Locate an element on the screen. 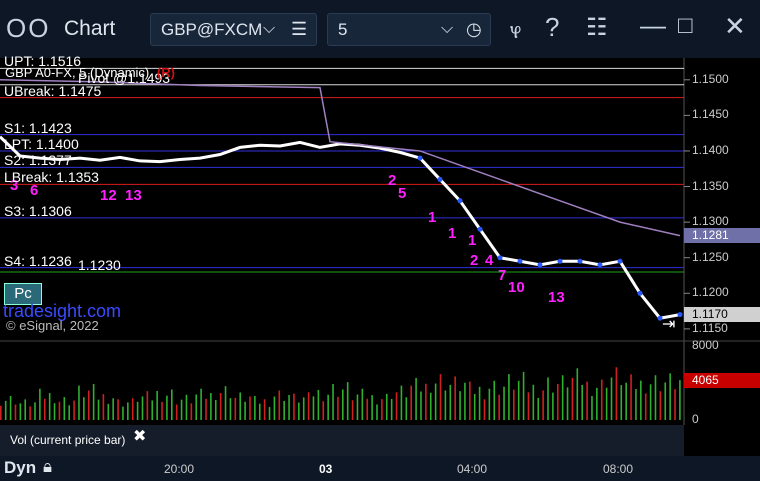  clock-icon: ◷ is located at coordinates (474, 29).